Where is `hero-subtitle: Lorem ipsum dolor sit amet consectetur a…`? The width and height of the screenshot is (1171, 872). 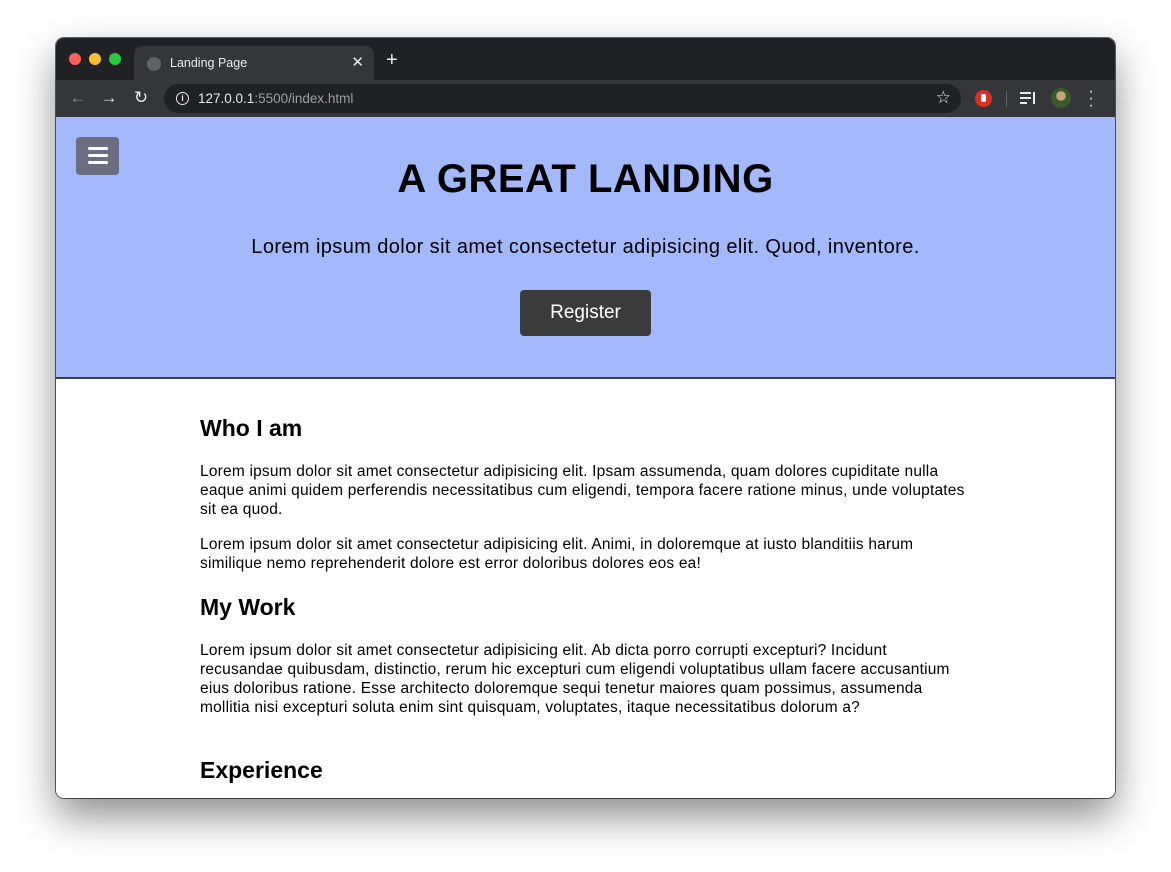 hero-subtitle: Lorem ipsum dolor sit amet consectetur a… is located at coordinates (585, 247).